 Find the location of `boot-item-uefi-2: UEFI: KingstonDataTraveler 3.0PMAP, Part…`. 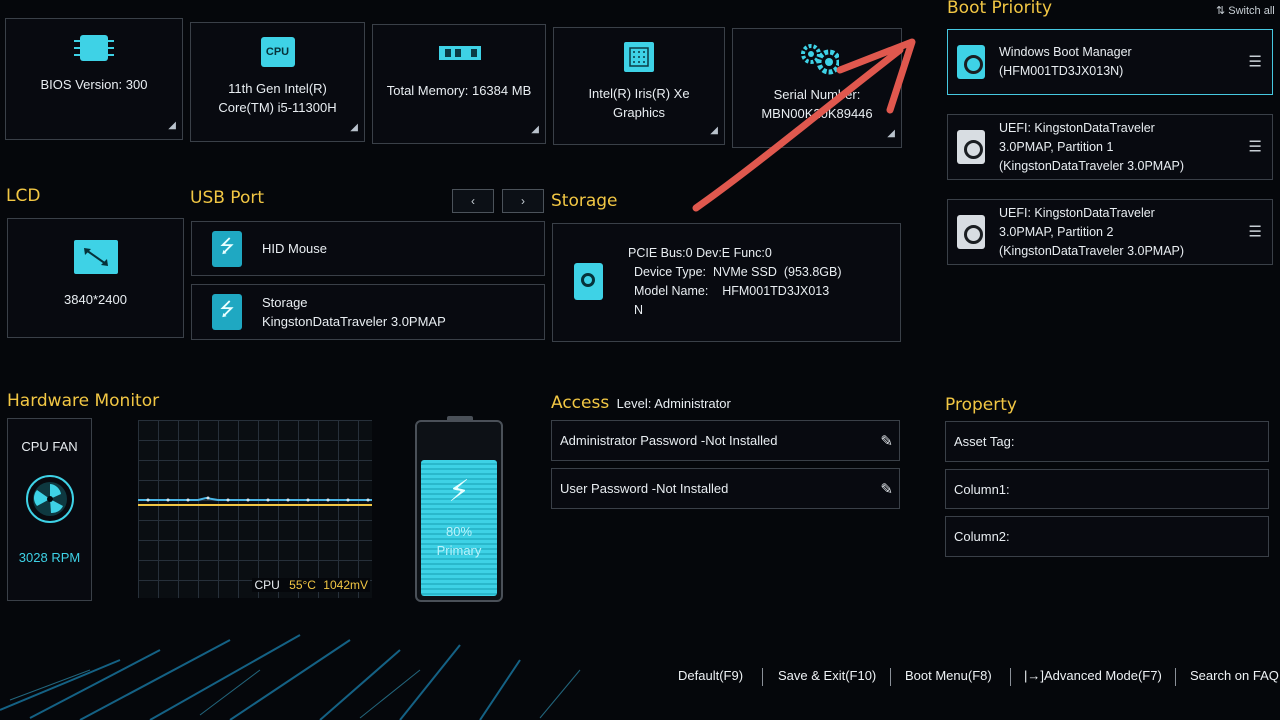

boot-item-uefi-2: UEFI: KingstonDataTraveler 3.0PMAP, Part… is located at coordinates (1110, 232).